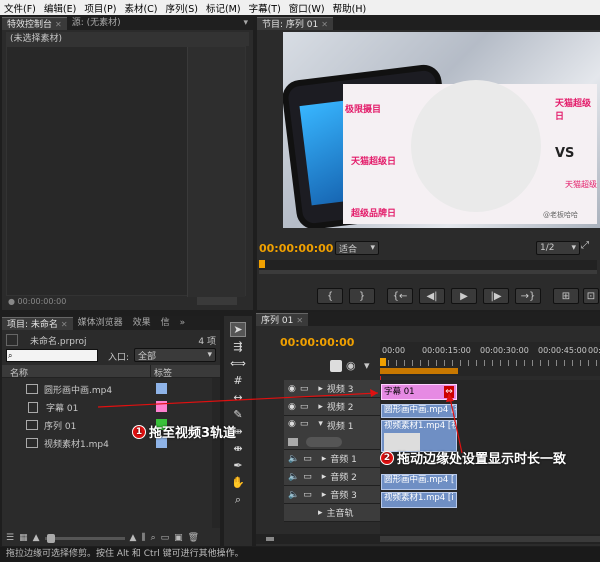  What do you see at coordinates (238, 400) in the screenshot?
I see `arrow-1-line` at bounding box center [238, 400].